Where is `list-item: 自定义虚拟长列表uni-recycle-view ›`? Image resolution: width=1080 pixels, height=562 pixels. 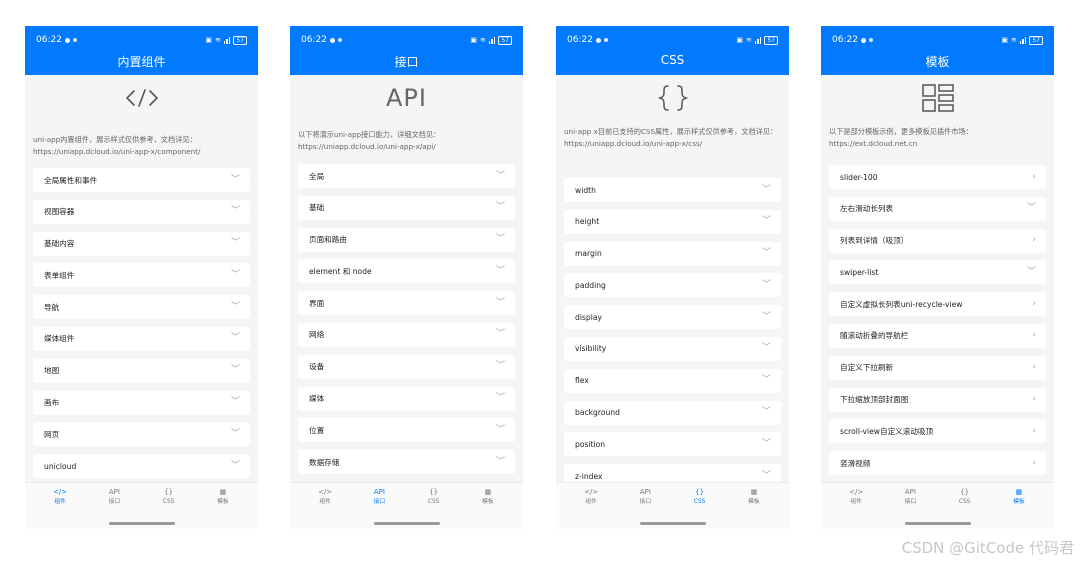 list-item: 自定义虚拟长列表uni-recycle-view › is located at coordinates (937, 304).